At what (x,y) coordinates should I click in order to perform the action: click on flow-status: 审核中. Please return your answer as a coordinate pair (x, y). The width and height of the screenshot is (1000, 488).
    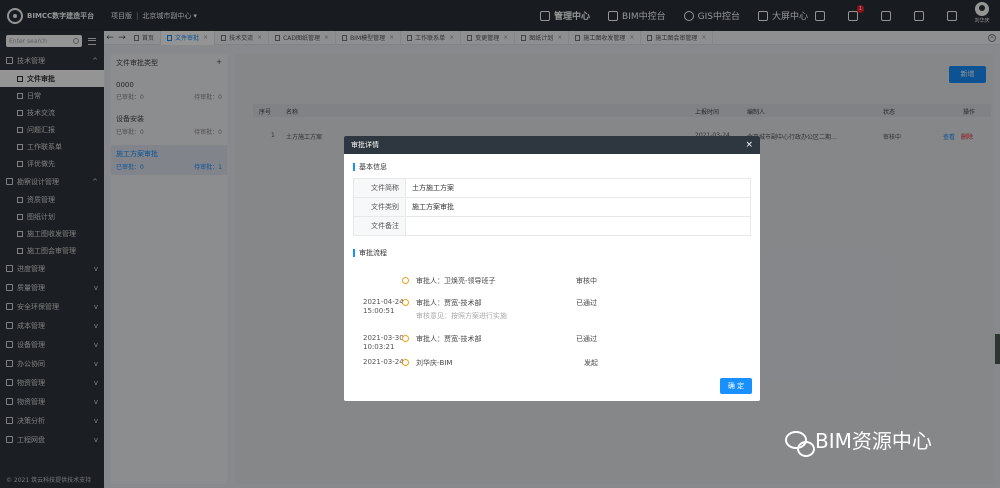
    Looking at the image, I should click on (586, 281).